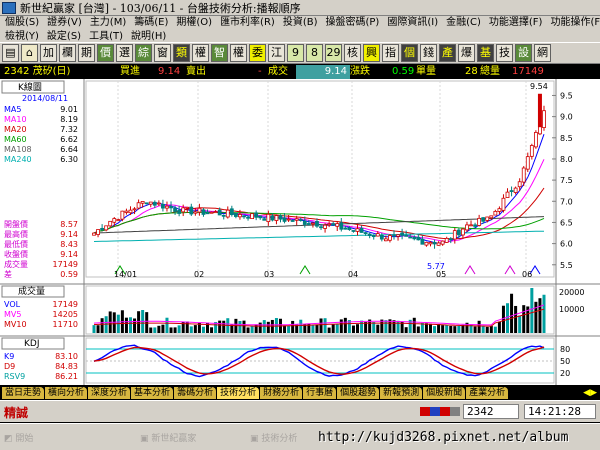 Image resolution: width=600 pixels, height=450 pixels. What do you see at coordinates (168, 439) in the screenshot?
I see `task-ghost: ▣ 新世紀贏家` at bounding box center [168, 439].